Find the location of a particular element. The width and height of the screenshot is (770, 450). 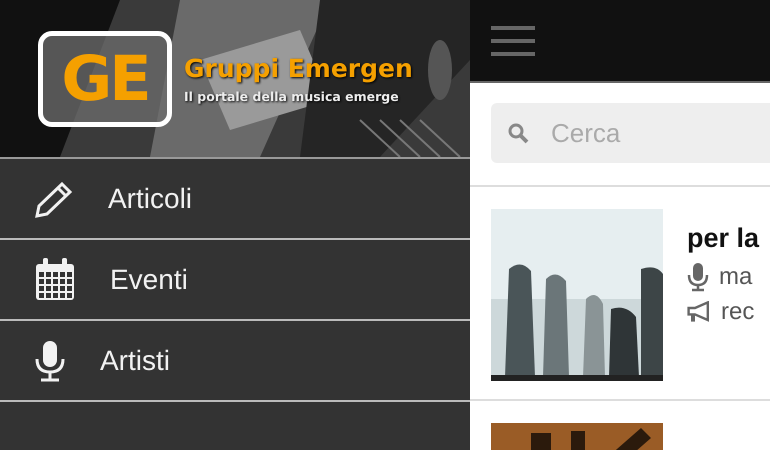

search-field: Cerca is located at coordinates (630, 133).